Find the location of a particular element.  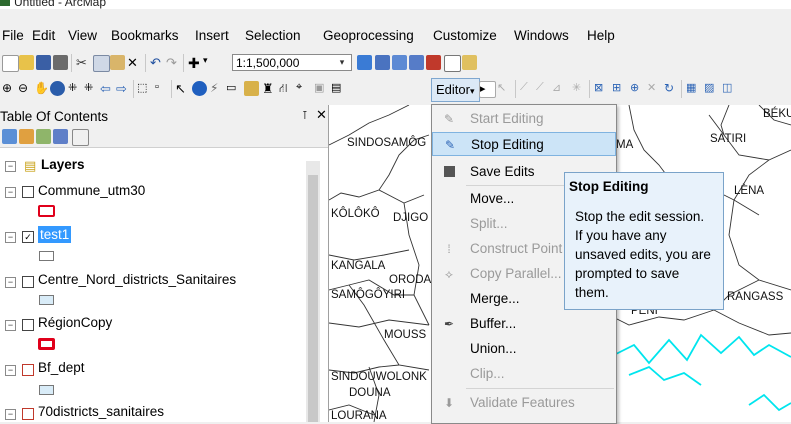

html-popup-icon: ▭ is located at coordinates (233, 88).